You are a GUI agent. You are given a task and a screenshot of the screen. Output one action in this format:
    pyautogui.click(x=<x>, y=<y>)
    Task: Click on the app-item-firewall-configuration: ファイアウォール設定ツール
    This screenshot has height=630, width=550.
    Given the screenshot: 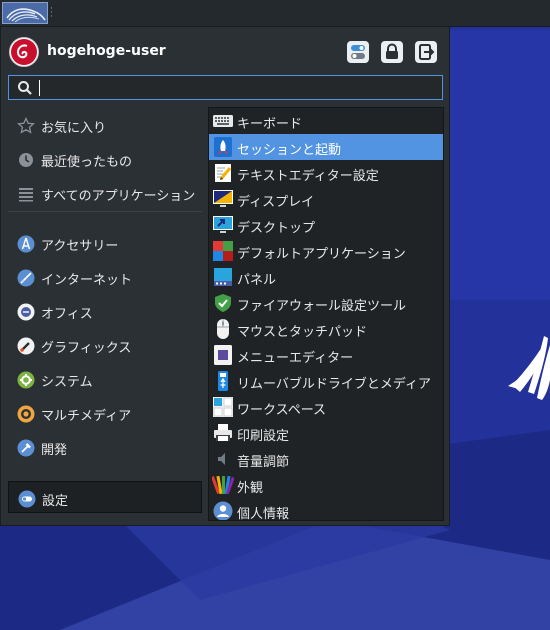 What is the action you would take?
    pyautogui.click(x=326, y=303)
    